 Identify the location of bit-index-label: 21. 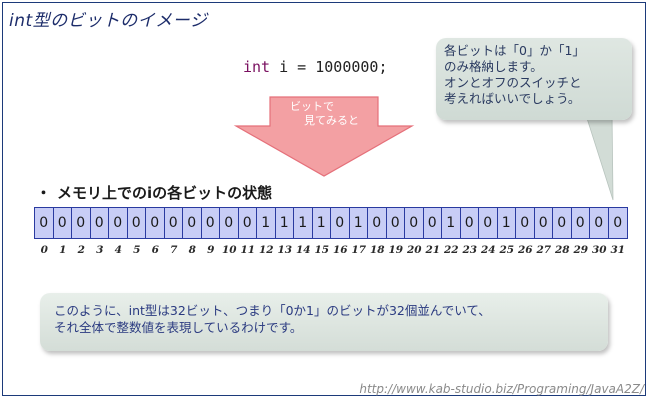
(433, 250).